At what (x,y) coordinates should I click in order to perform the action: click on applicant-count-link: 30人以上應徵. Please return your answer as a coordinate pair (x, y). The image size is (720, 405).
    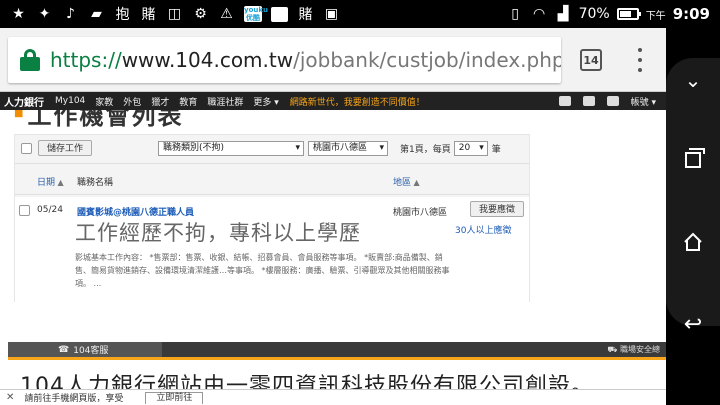
    Looking at the image, I should click on (483, 229).